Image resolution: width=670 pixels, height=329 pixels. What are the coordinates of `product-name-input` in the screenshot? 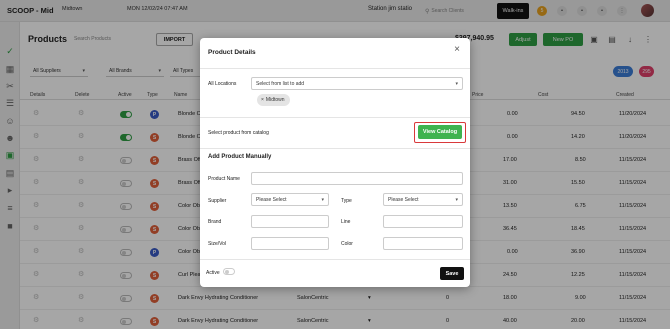 It's located at (357, 178).